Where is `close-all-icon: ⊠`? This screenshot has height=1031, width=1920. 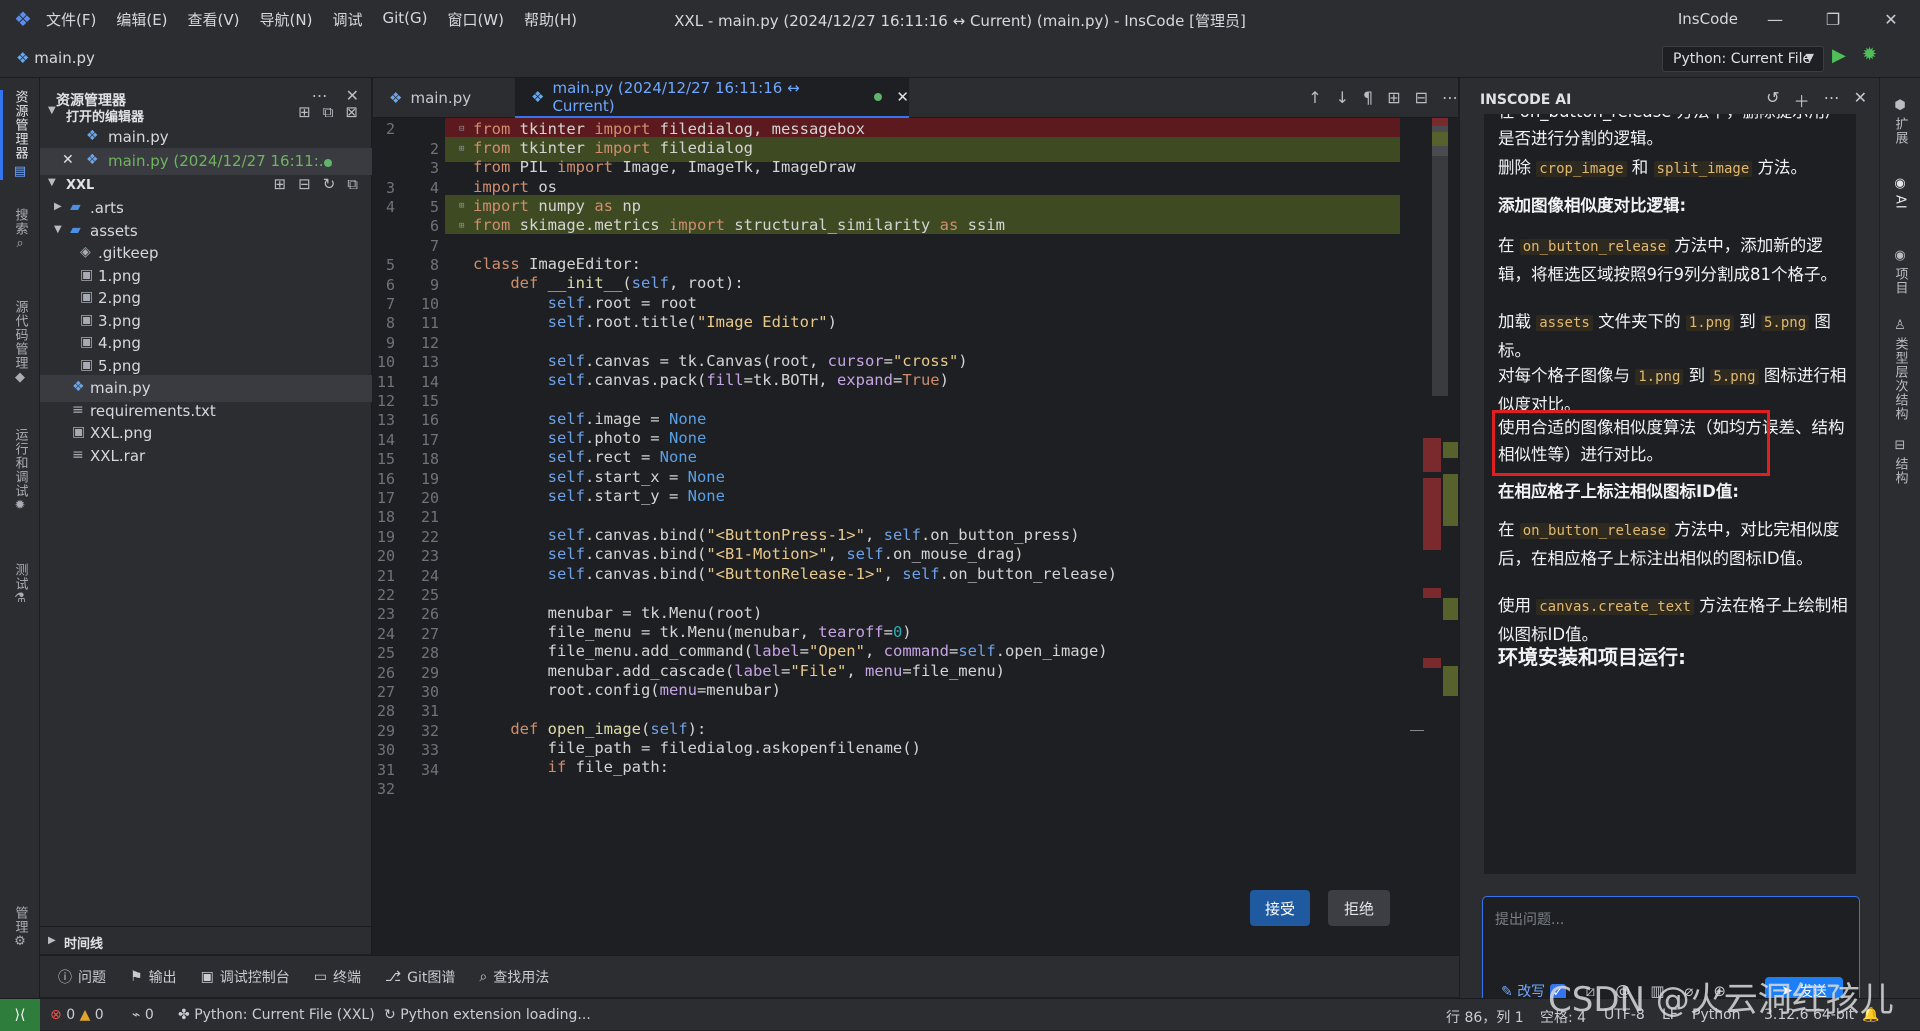
close-all-icon: ⊠ is located at coordinates (351, 112).